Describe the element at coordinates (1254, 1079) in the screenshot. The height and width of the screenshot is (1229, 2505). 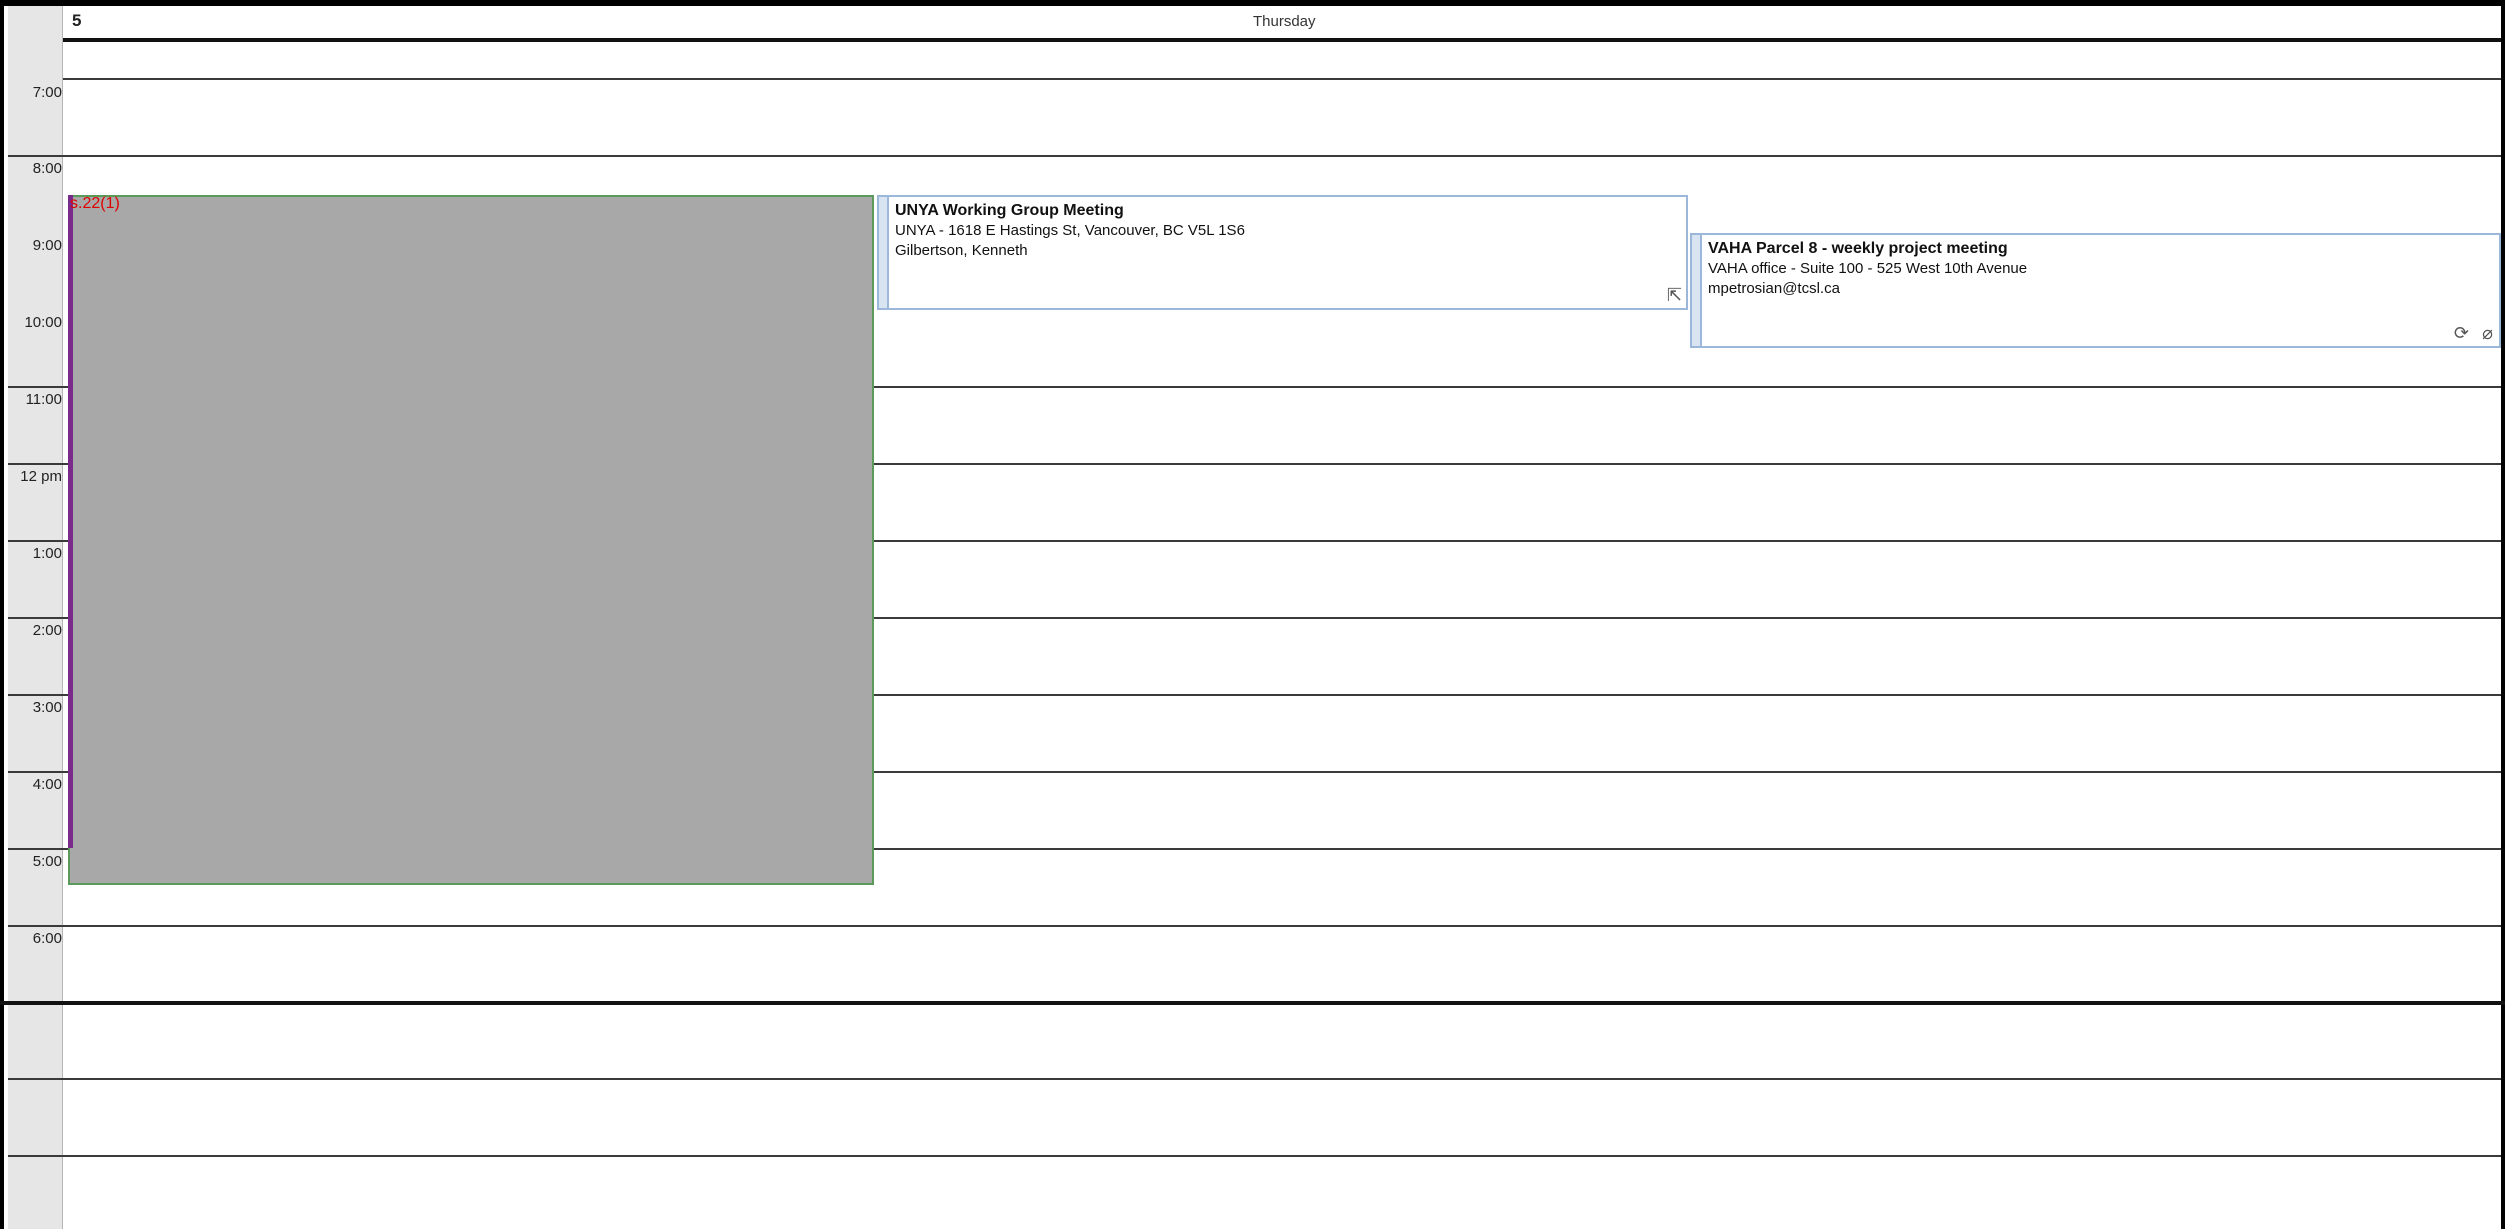
I see `hour-line-8pm` at that location.